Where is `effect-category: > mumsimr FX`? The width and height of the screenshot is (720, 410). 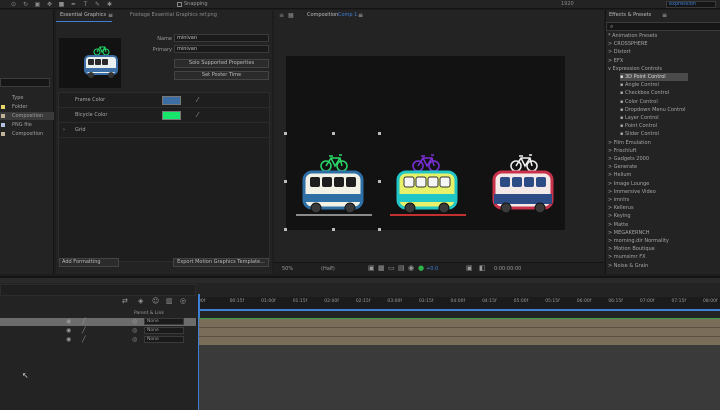
effect-category: > mumsimr FX is located at coordinates (663, 257).